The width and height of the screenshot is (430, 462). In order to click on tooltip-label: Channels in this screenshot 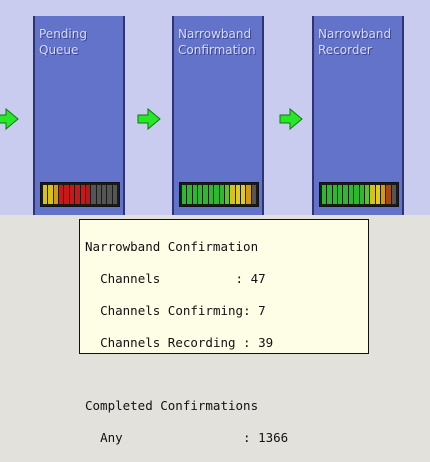, I will do `click(130, 278)`.